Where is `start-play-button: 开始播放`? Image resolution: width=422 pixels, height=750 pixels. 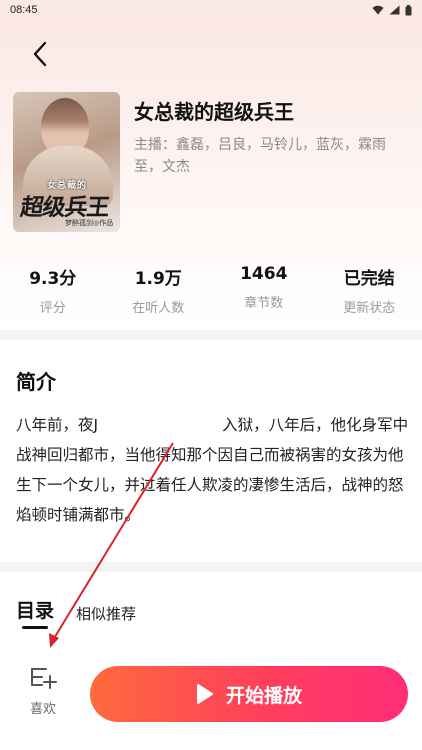 start-play-button: 开始播放 is located at coordinates (249, 694).